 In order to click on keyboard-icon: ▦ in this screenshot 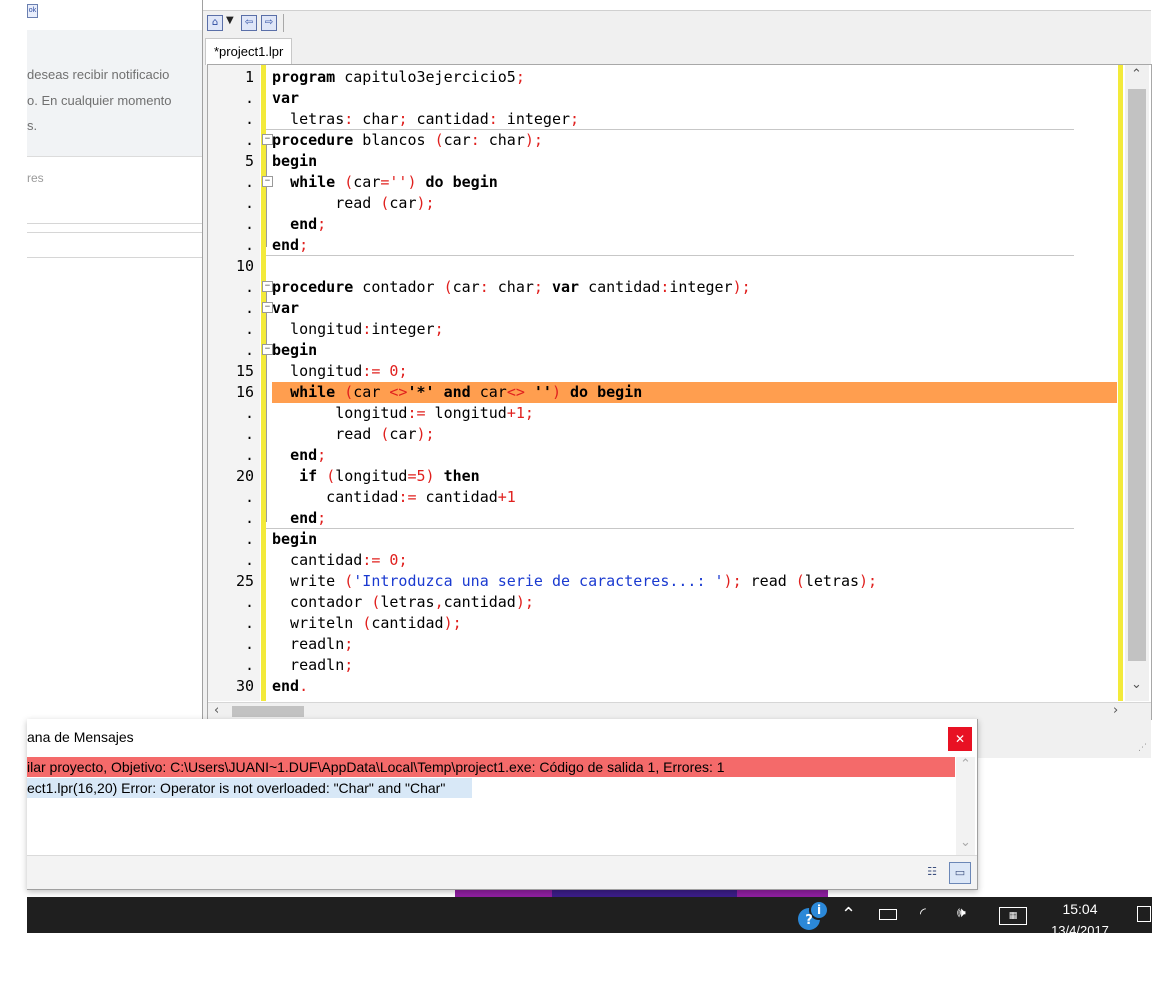, I will do `click(1013, 916)`.